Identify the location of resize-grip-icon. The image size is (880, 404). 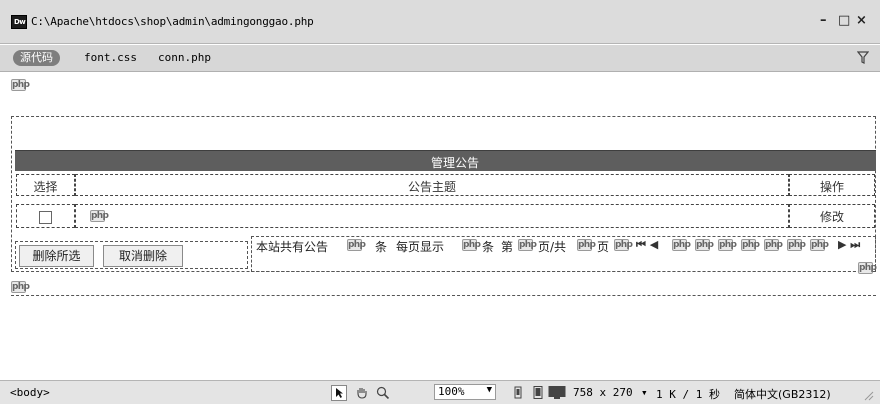
(868, 395).